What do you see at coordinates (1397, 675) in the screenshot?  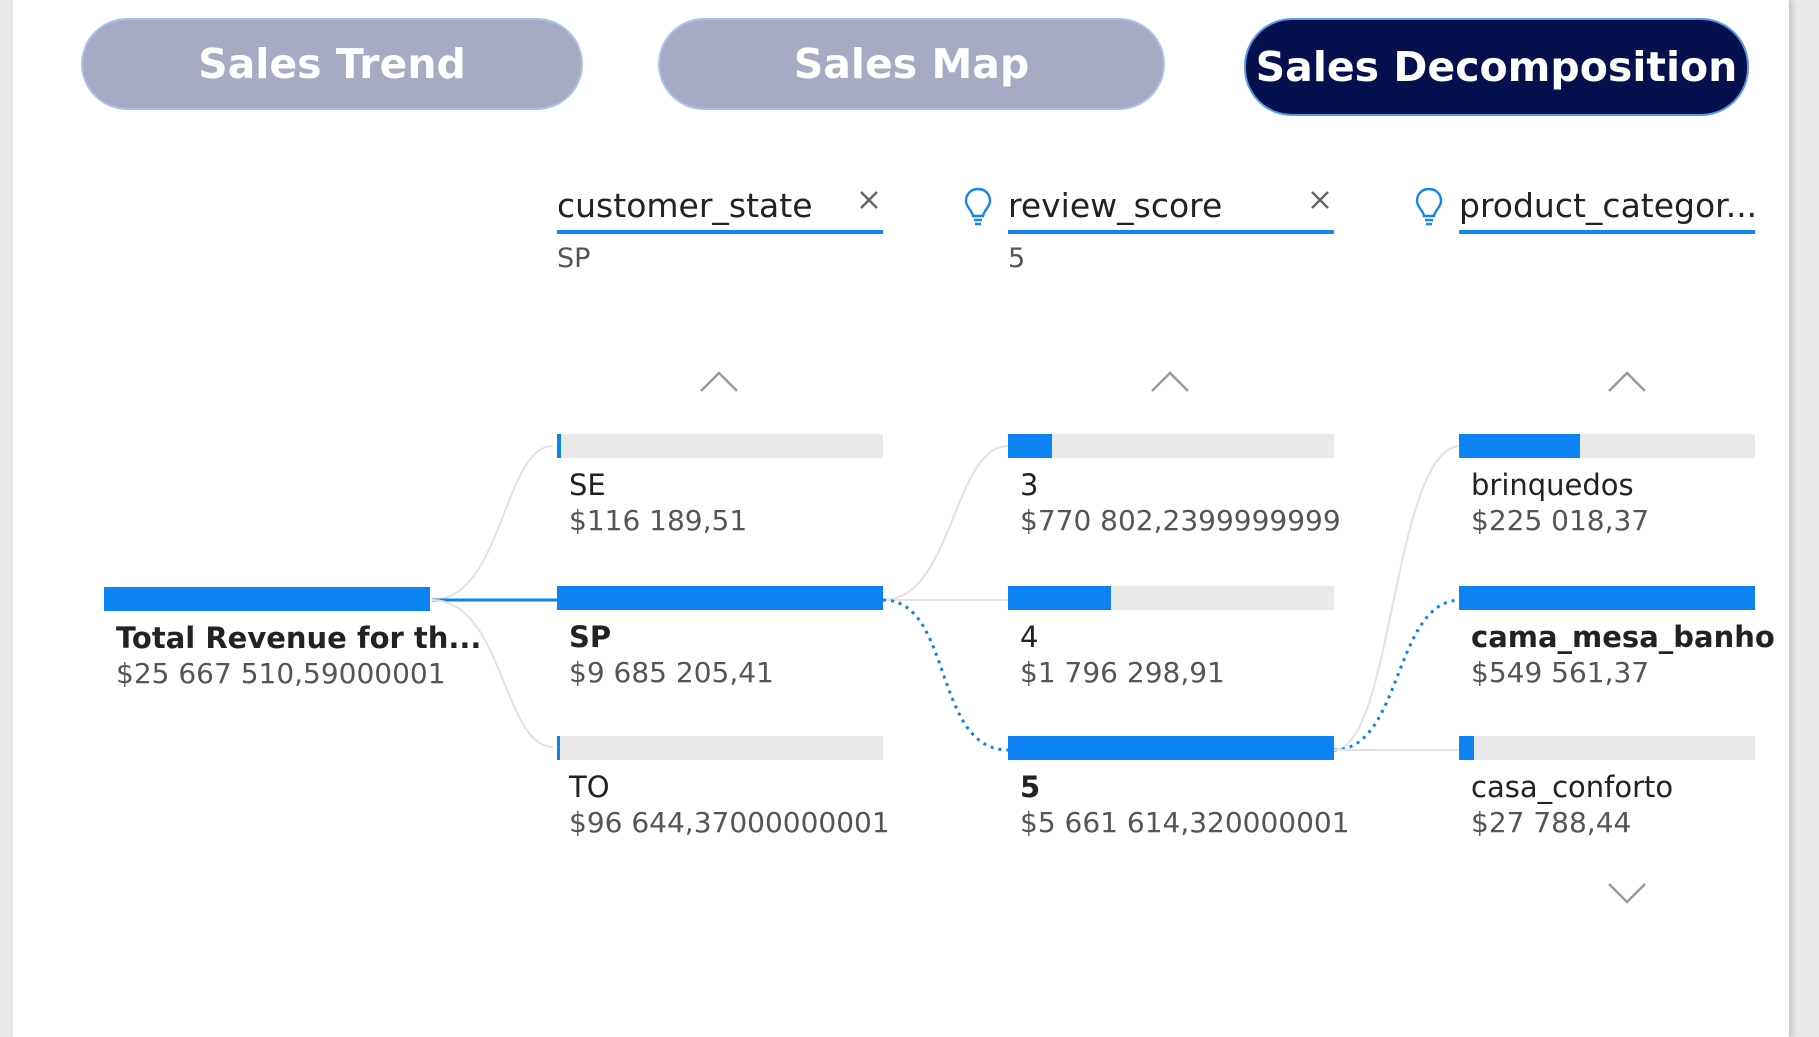 I see `connector-5-cama` at bounding box center [1397, 675].